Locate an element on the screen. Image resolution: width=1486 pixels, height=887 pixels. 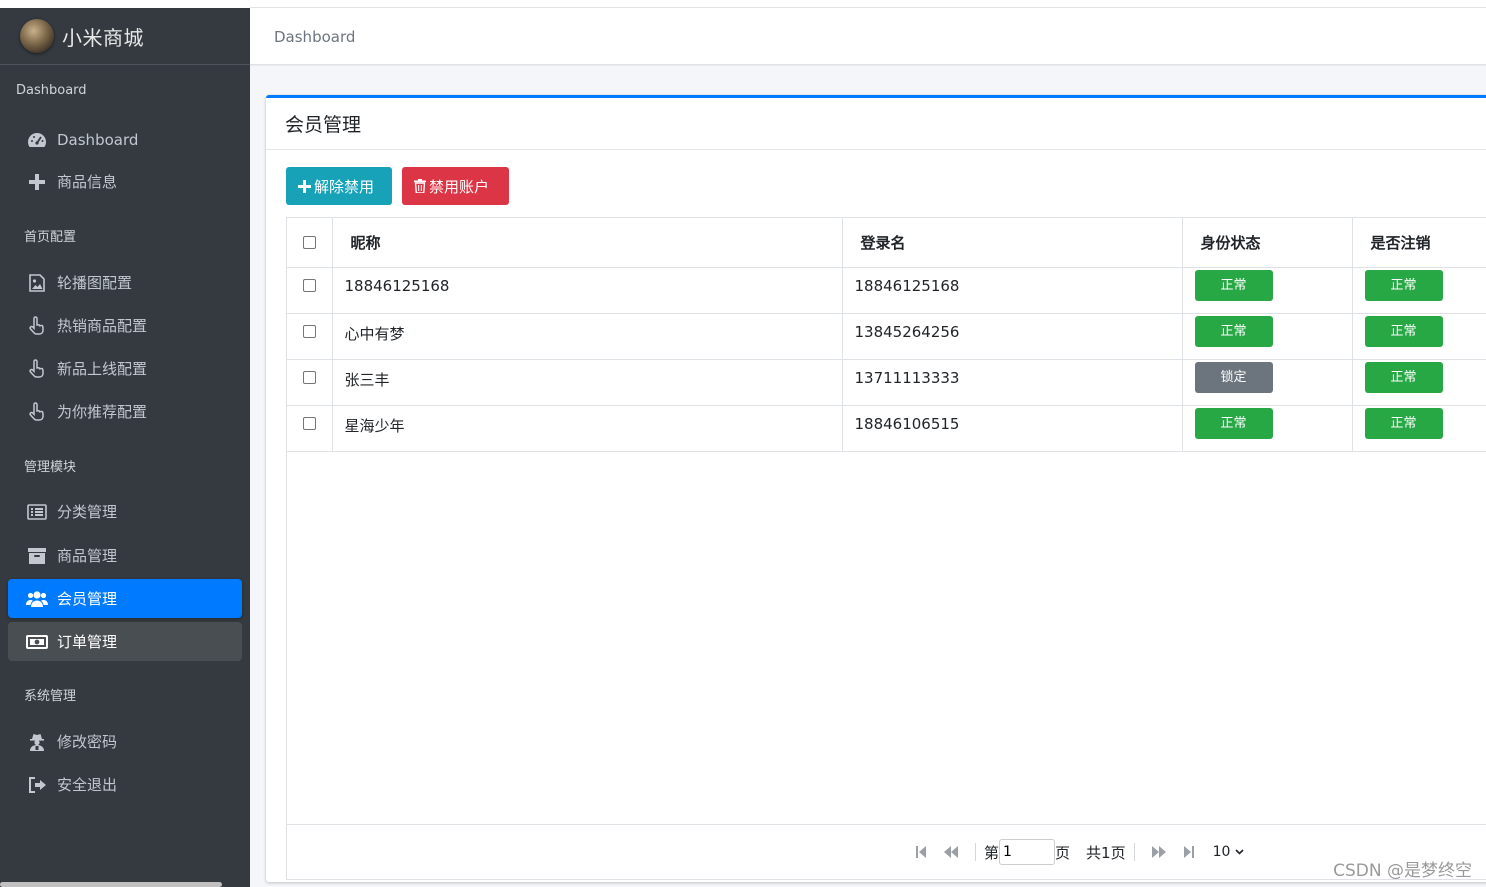
user-secret-icon is located at coordinates (37, 742).